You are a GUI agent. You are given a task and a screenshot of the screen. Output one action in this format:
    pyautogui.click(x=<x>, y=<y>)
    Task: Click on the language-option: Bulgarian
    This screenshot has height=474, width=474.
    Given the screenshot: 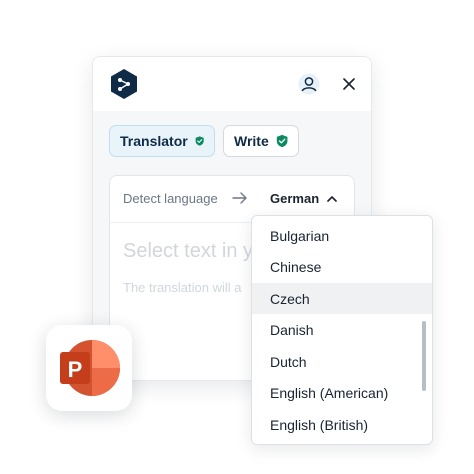 What is the action you would take?
    pyautogui.click(x=342, y=235)
    